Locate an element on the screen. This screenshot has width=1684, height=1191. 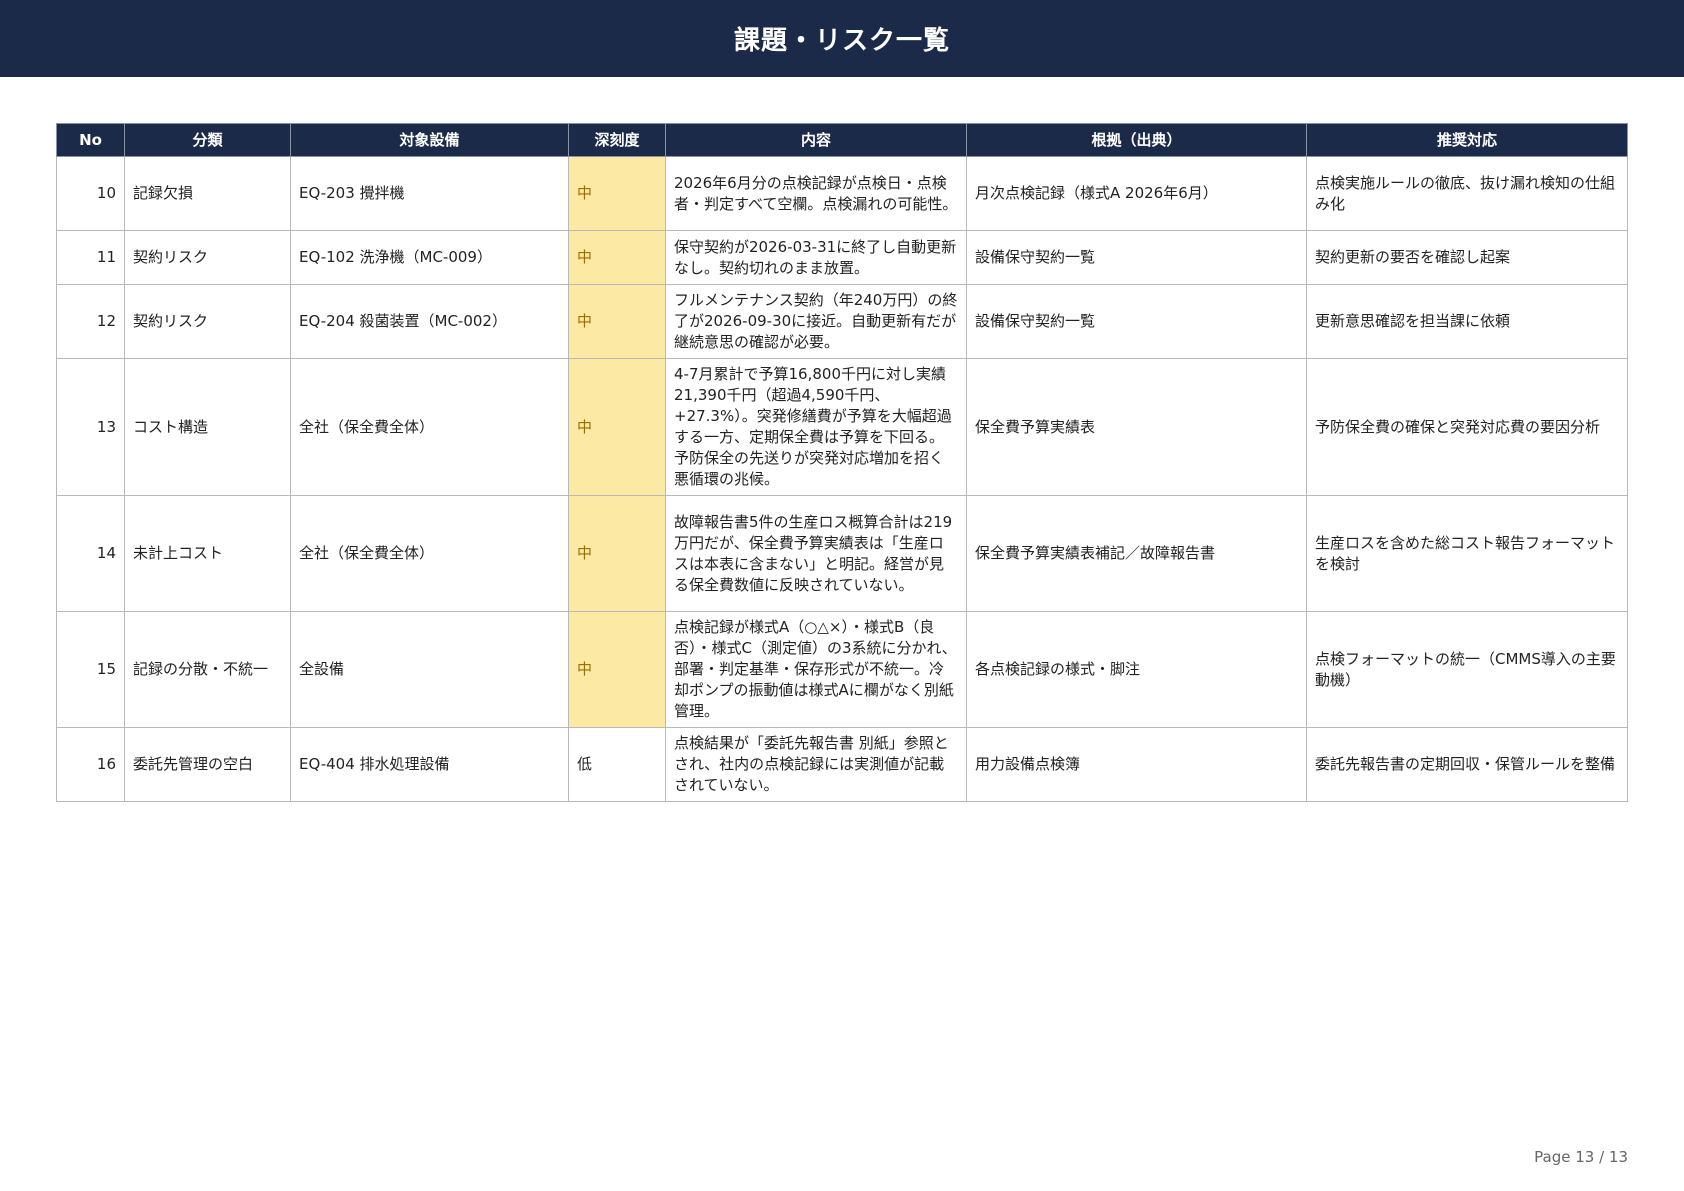
row-no: 16 is located at coordinates (90, 764).